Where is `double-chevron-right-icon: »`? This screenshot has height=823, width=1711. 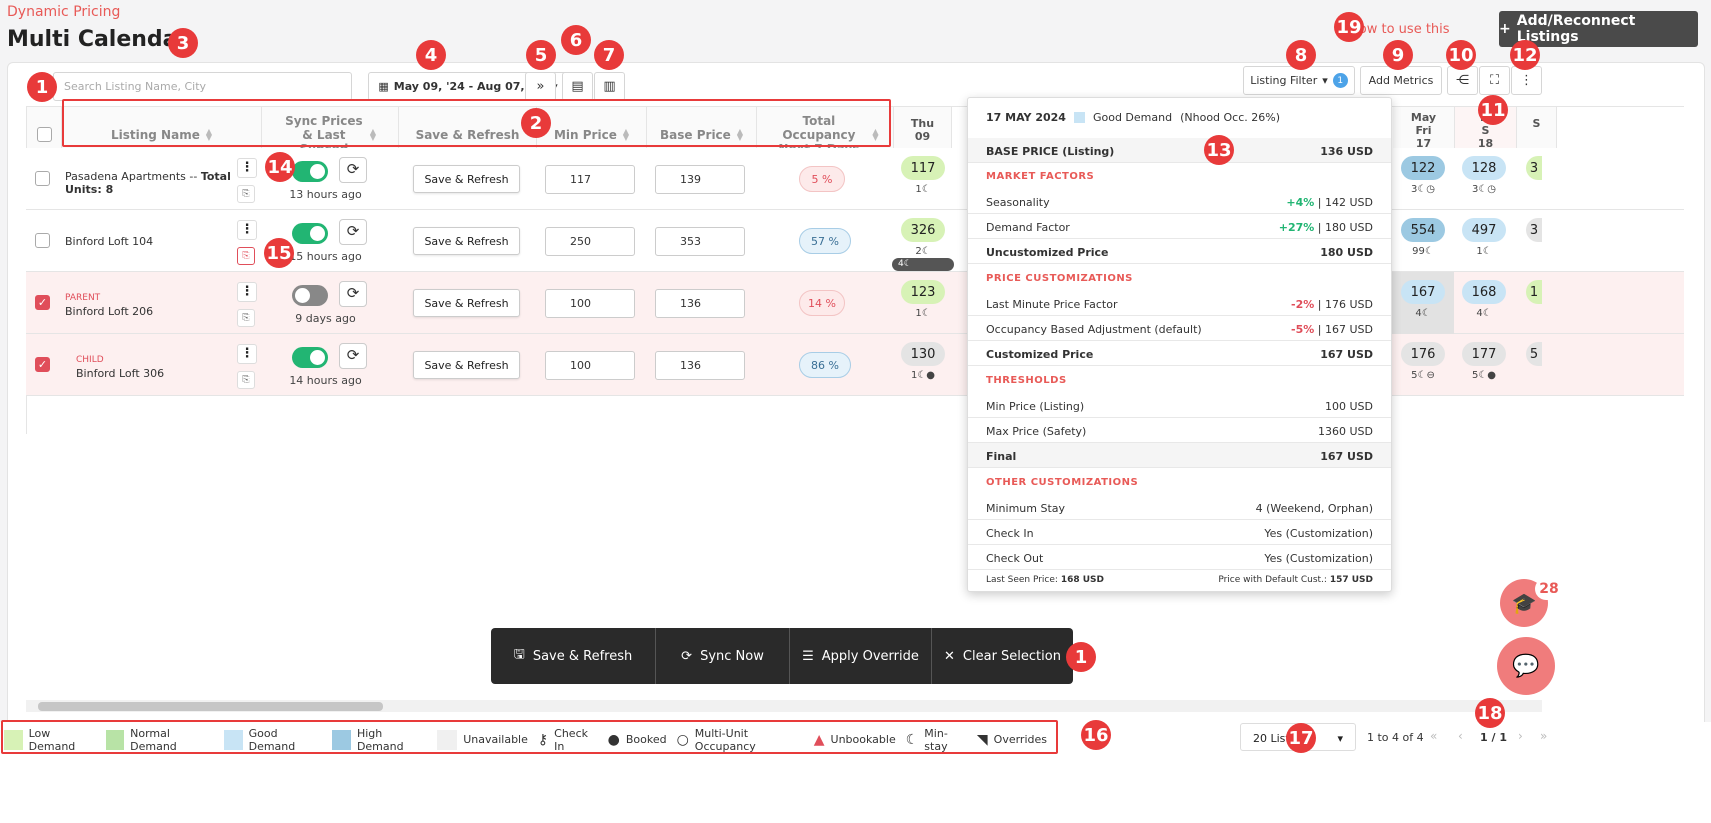 double-chevron-right-icon: » is located at coordinates (540, 86).